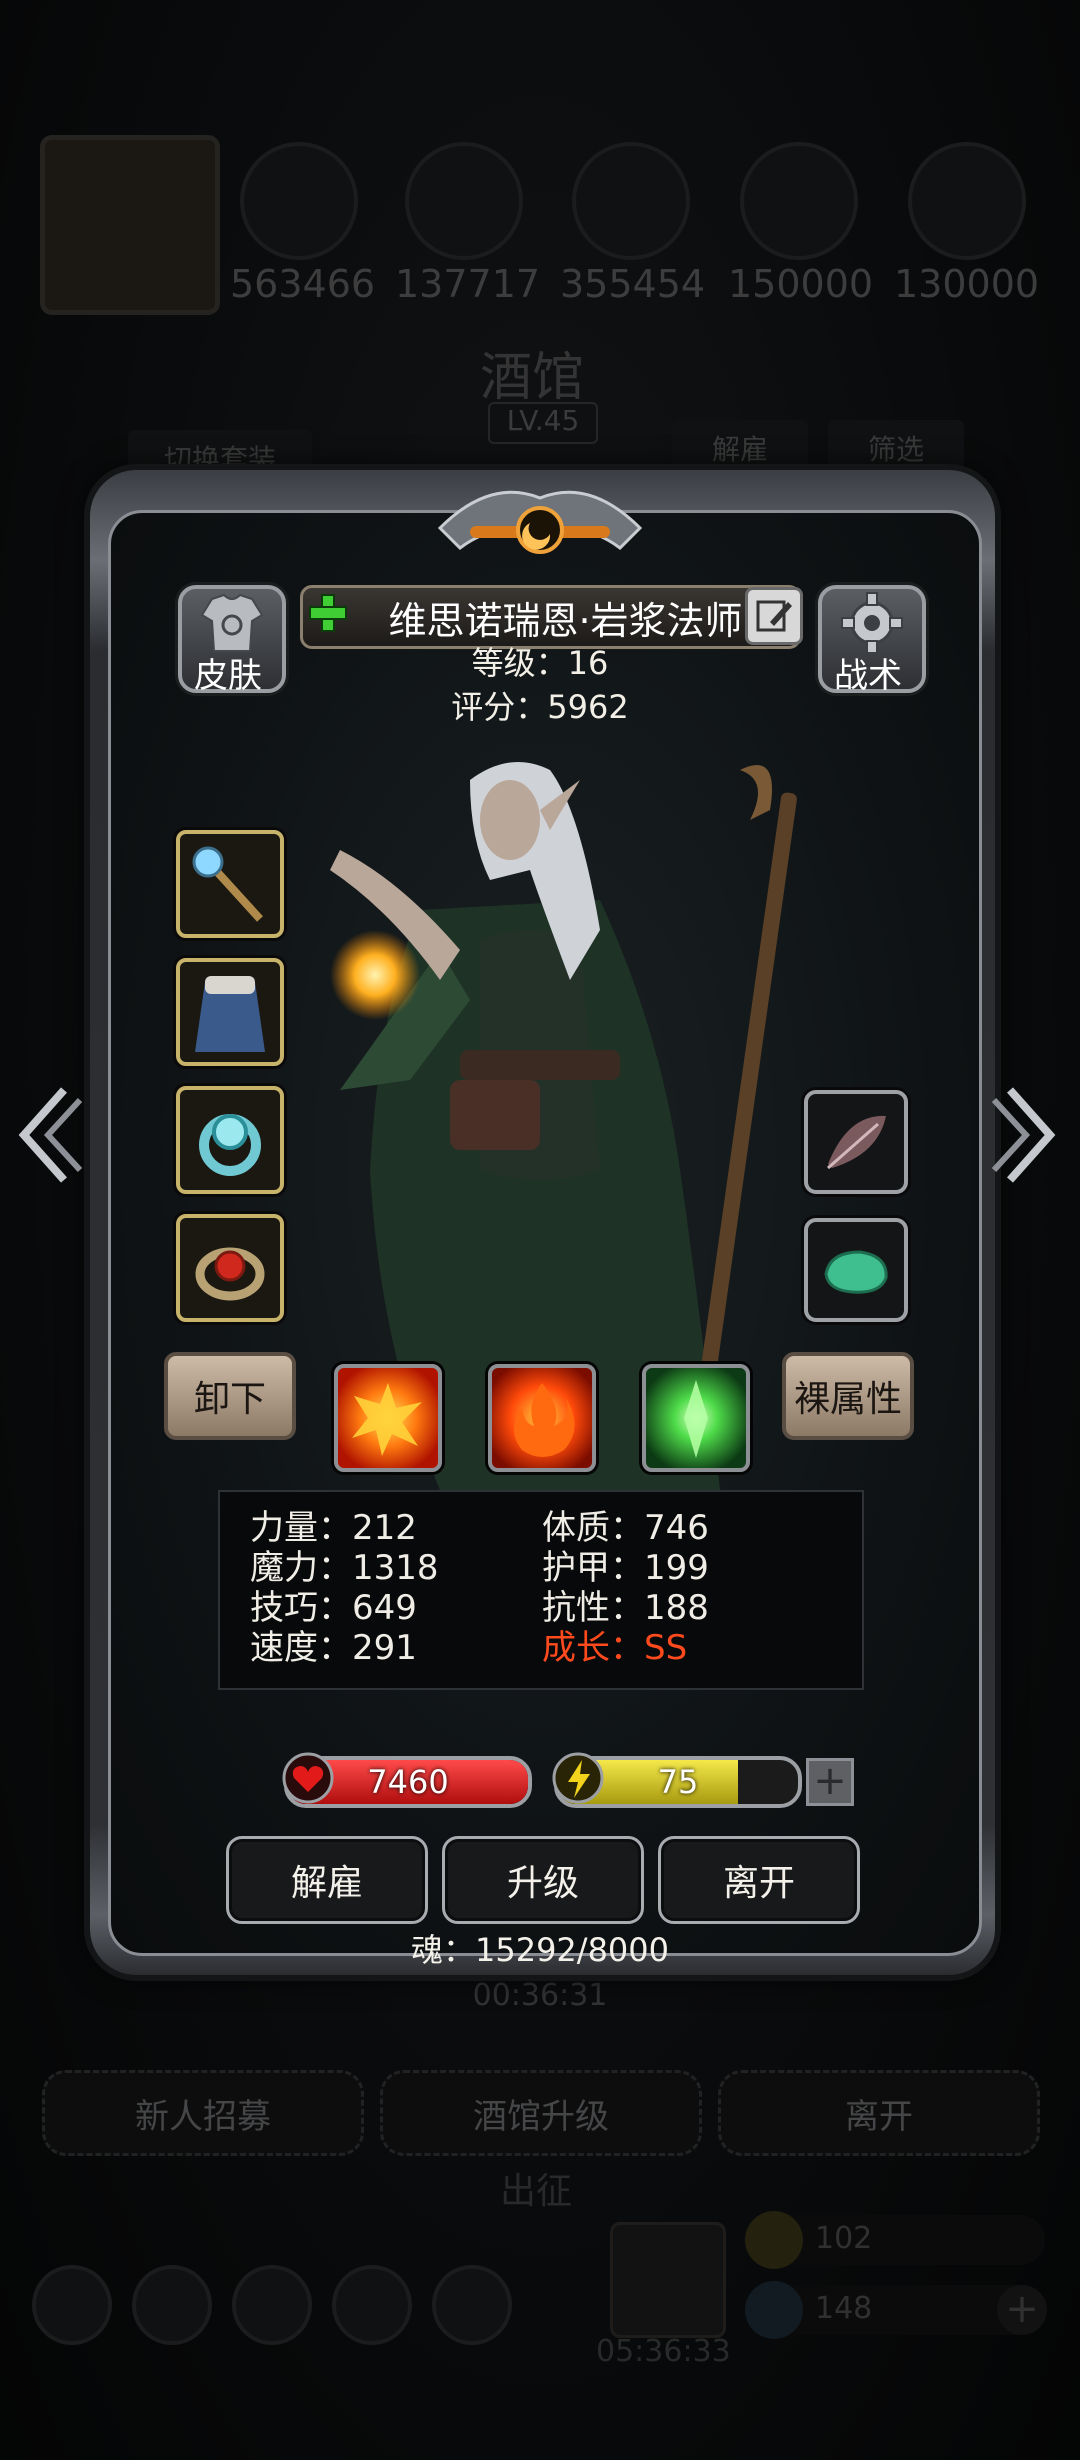 The image size is (1080, 2460). I want to click on lightning-icon, so click(578, 1778).